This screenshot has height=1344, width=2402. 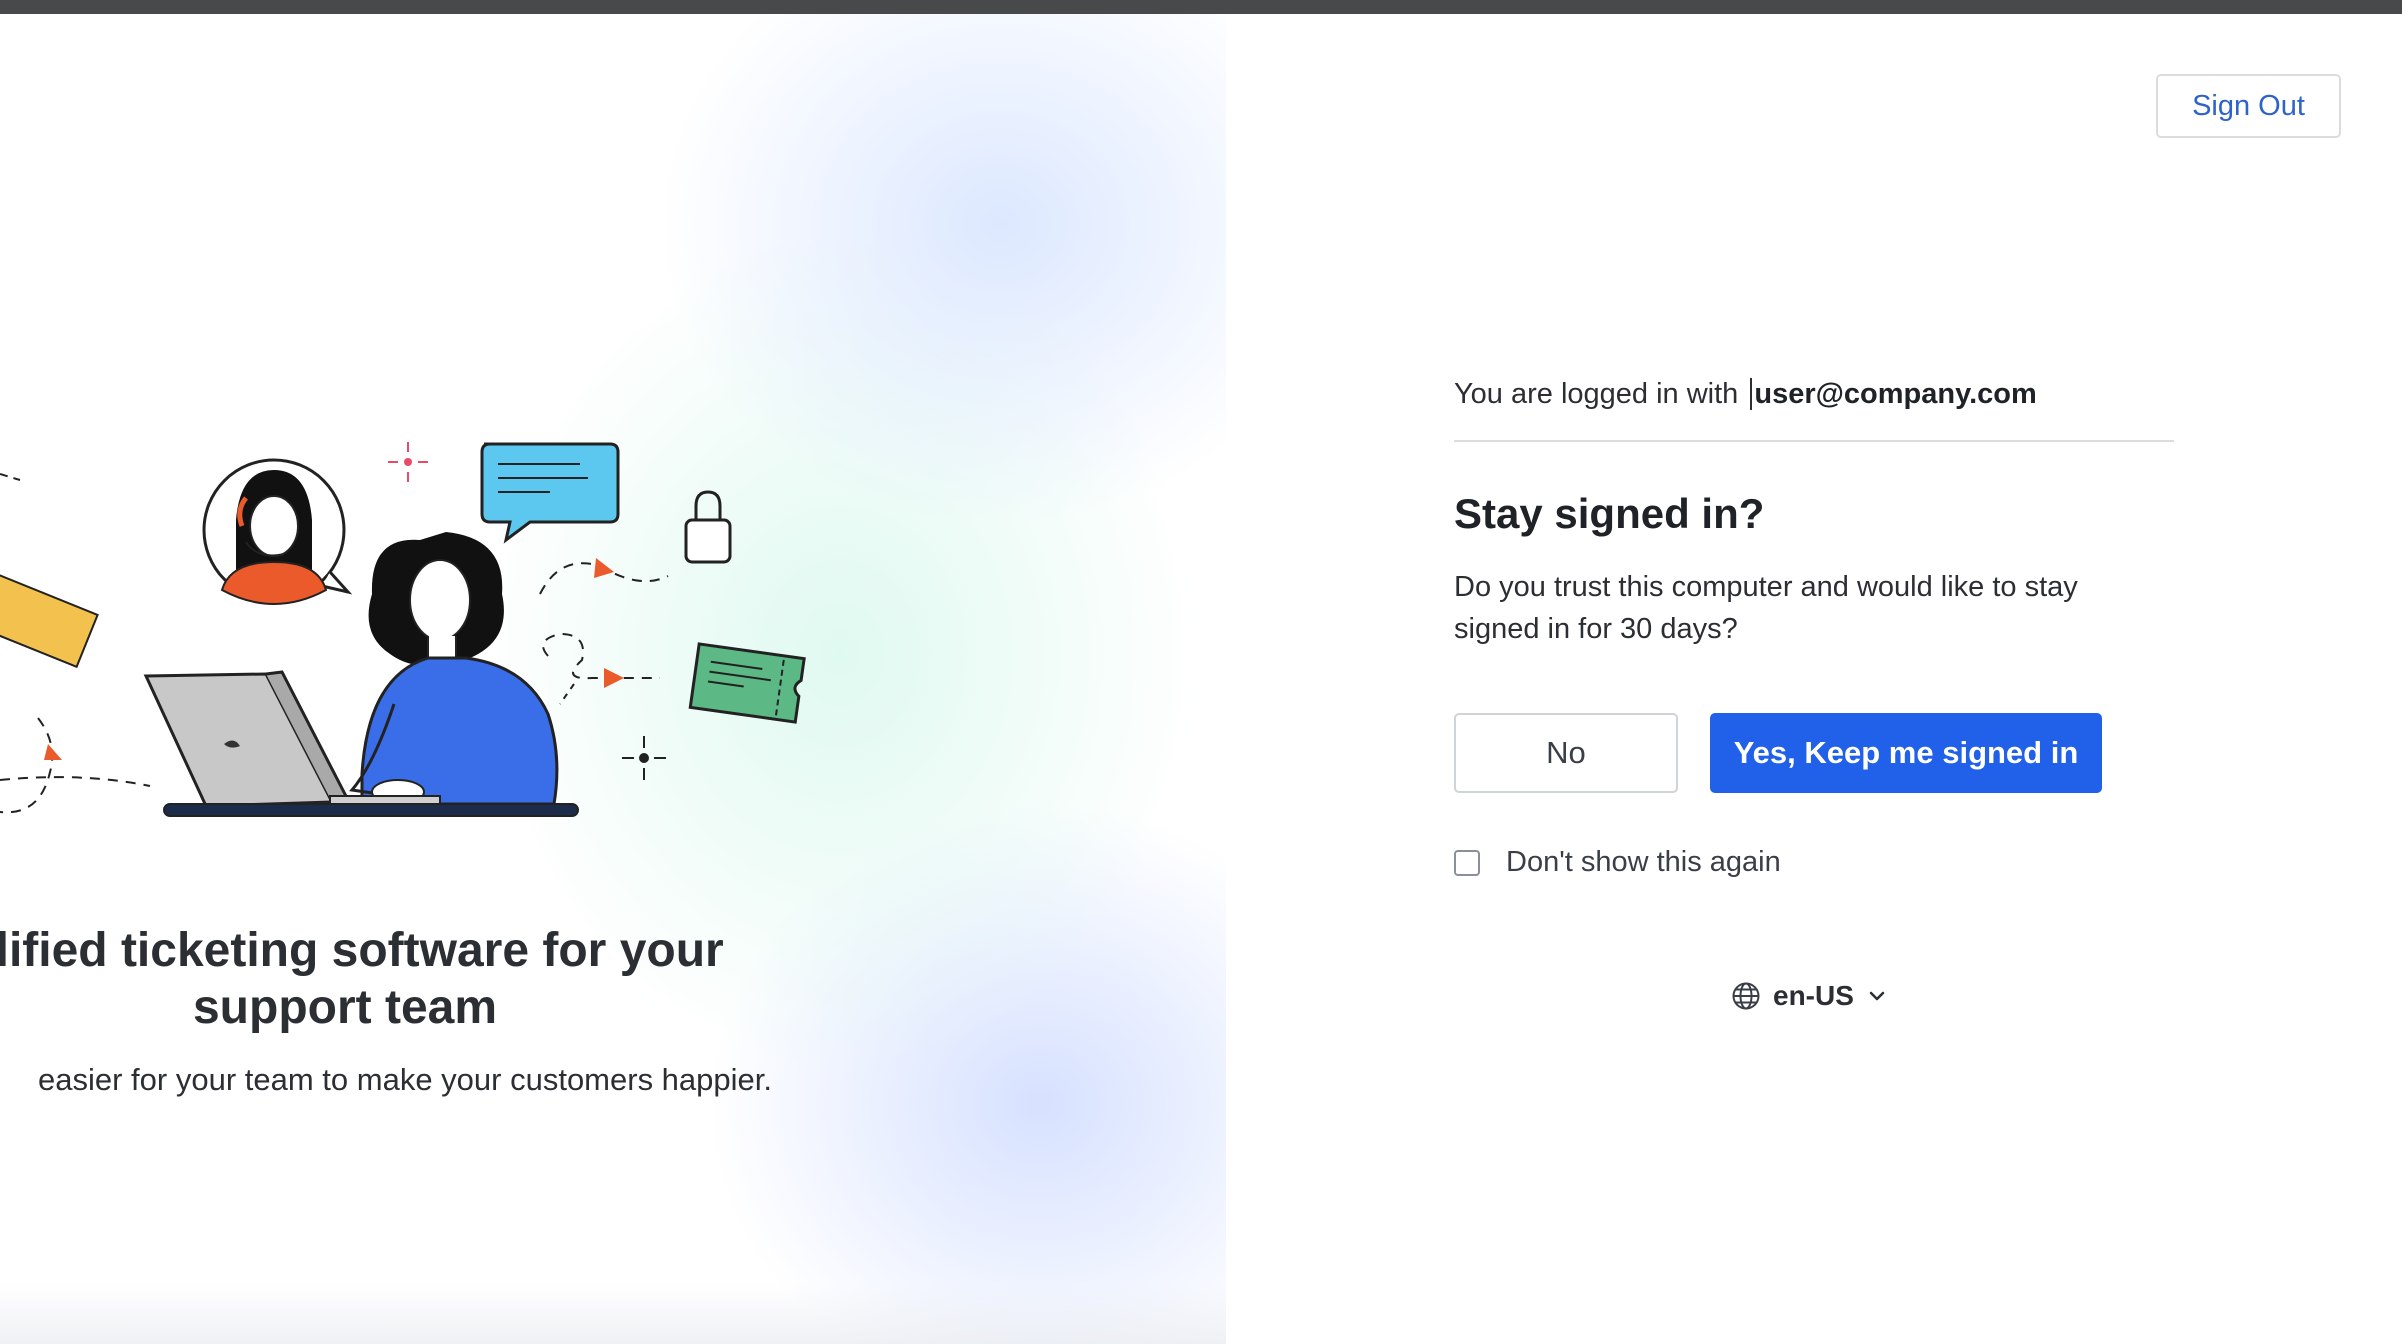 What do you see at coordinates (1746, 996) in the screenshot?
I see `globe-icon` at bounding box center [1746, 996].